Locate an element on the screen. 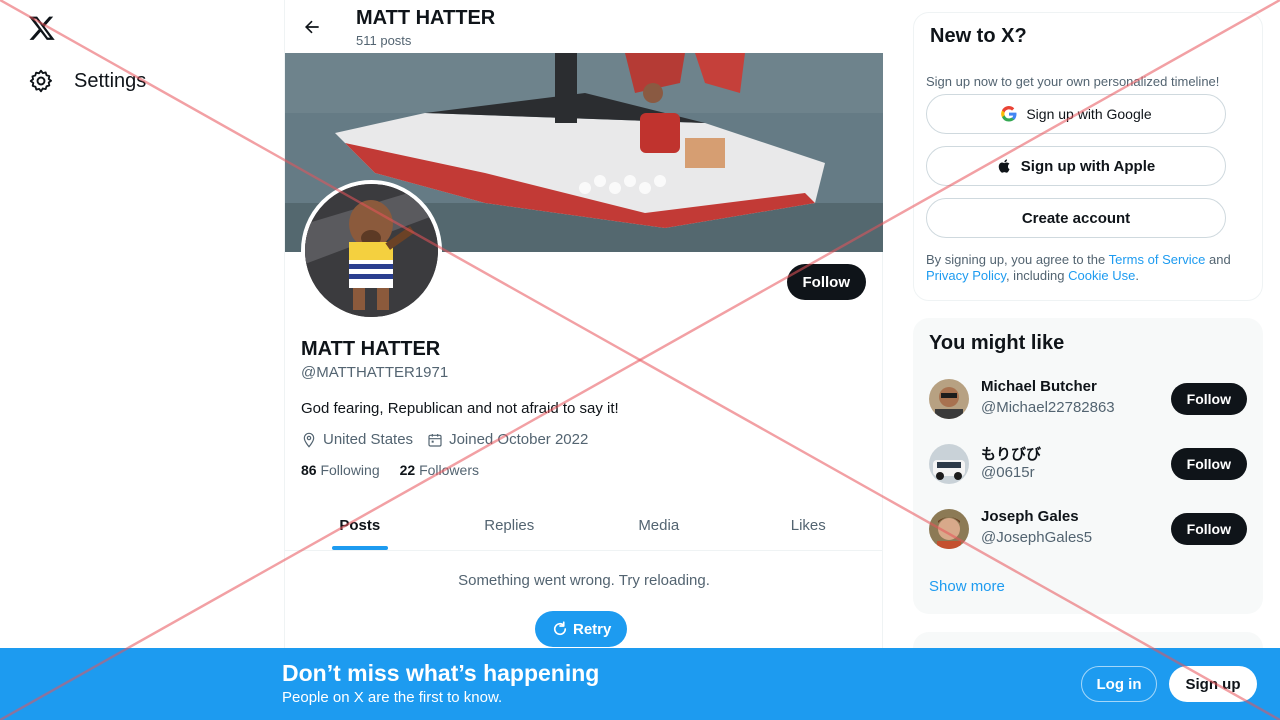 Image resolution: width=1280 pixels, height=720 pixels. create-account-label: Create account is located at coordinates (1076, 218).